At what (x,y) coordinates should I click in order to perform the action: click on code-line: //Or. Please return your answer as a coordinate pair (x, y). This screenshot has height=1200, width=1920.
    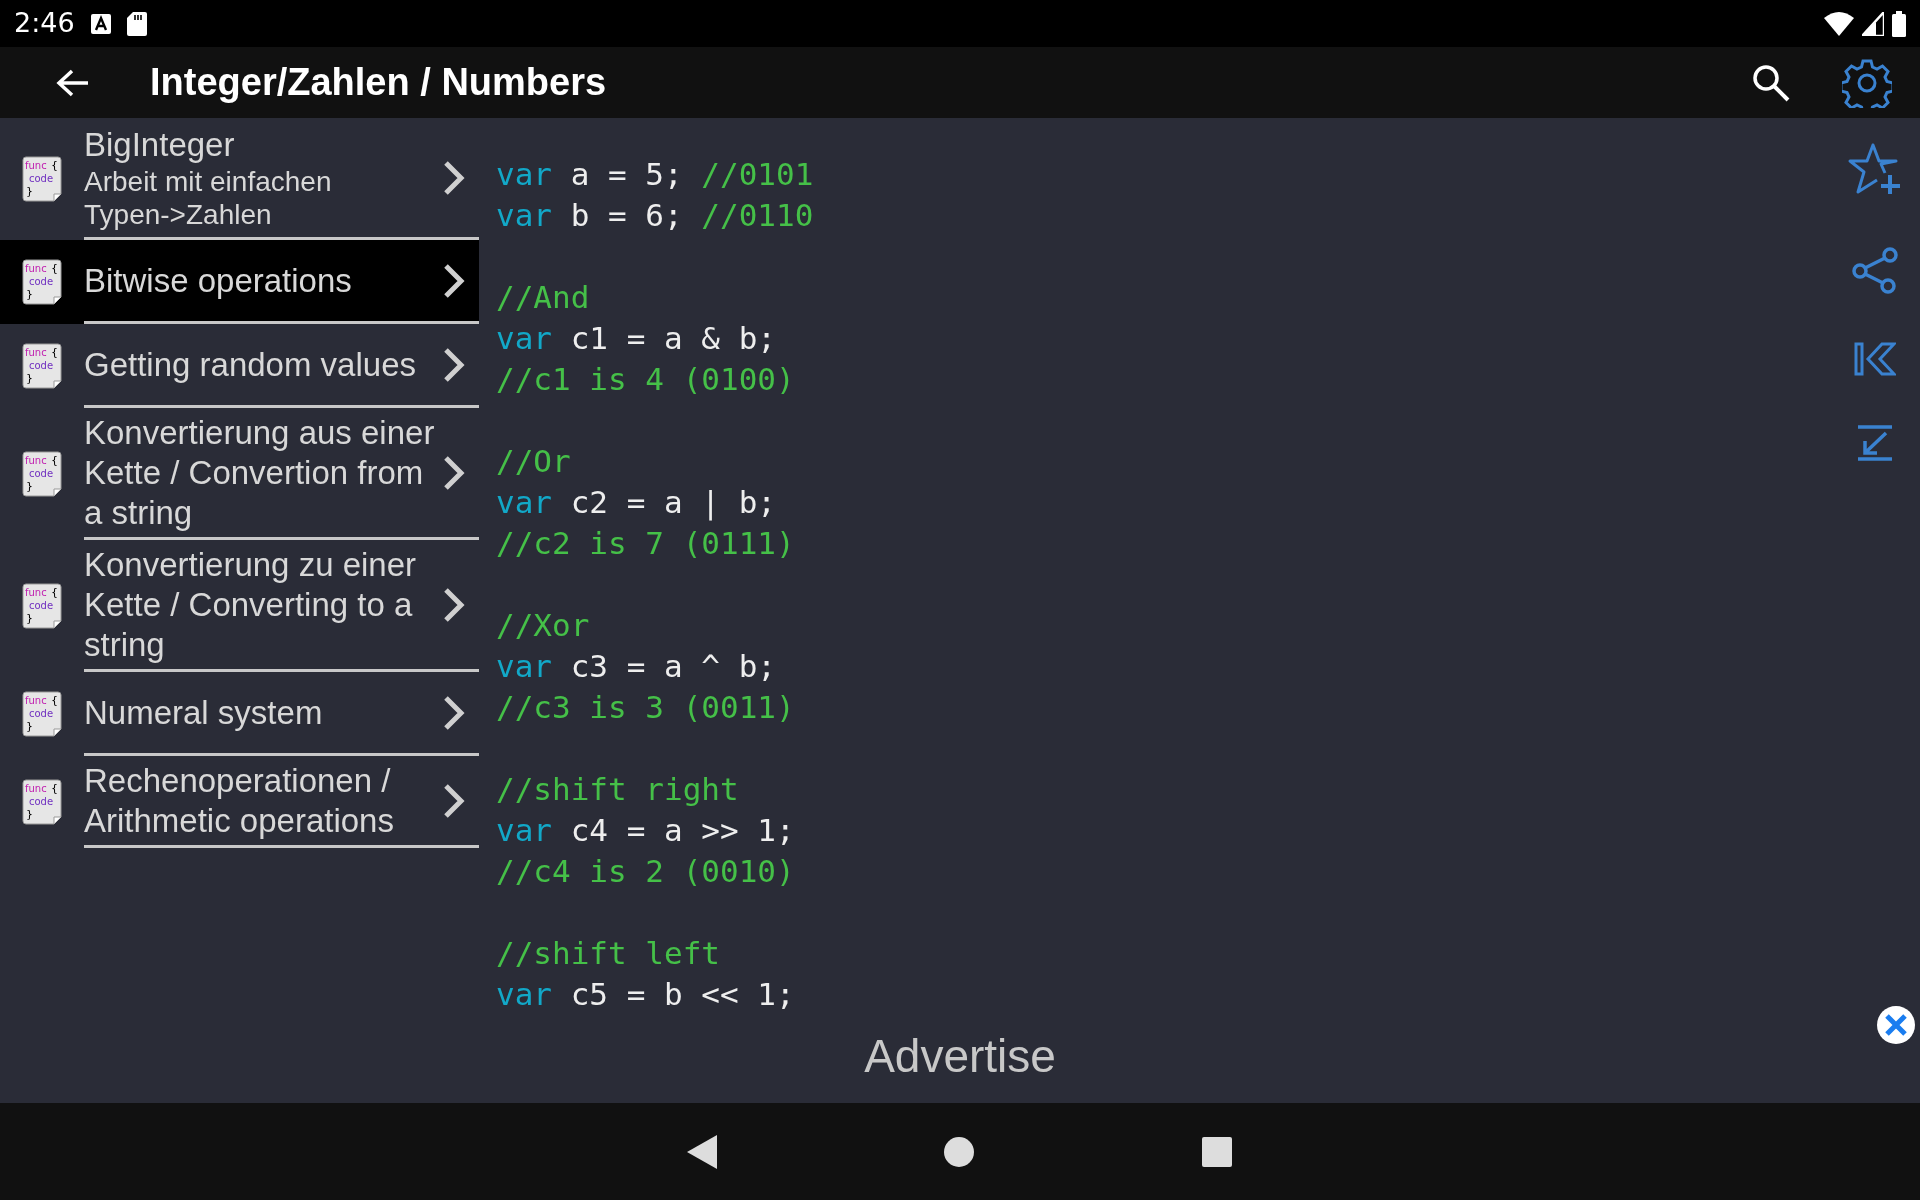
    Looking at the image, I should click on (534, 461).